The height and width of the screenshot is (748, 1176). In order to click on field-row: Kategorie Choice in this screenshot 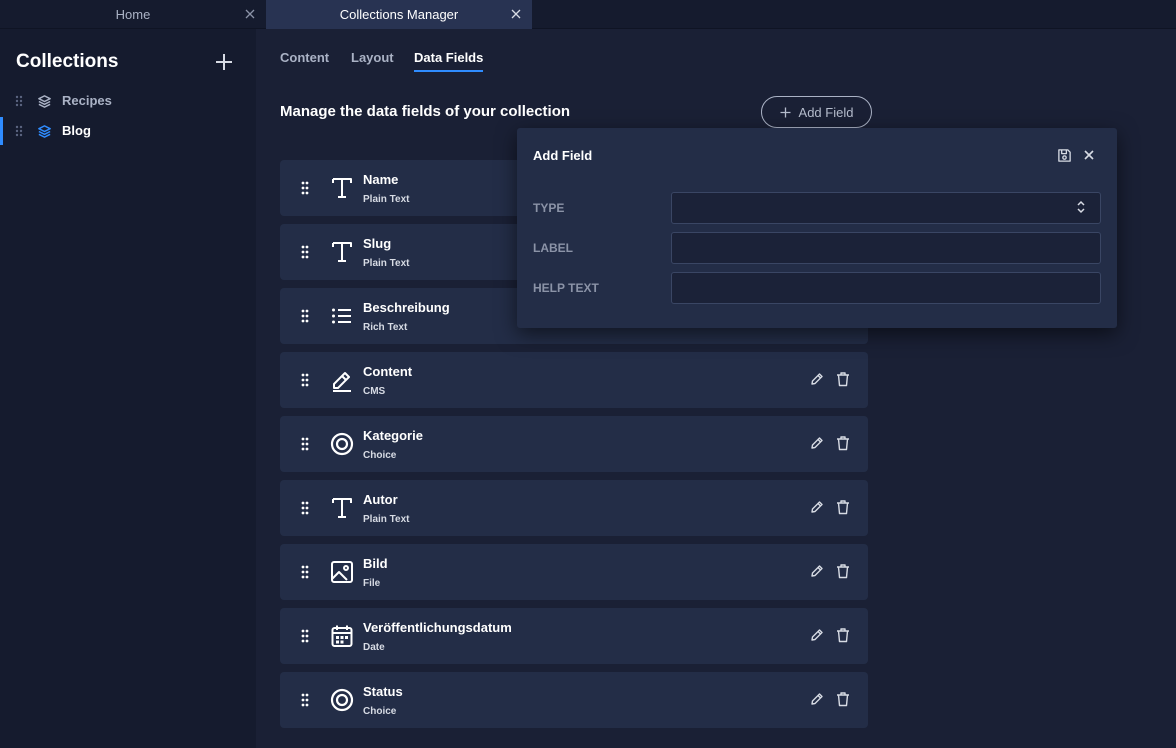, I will do `click(574, 444)`.